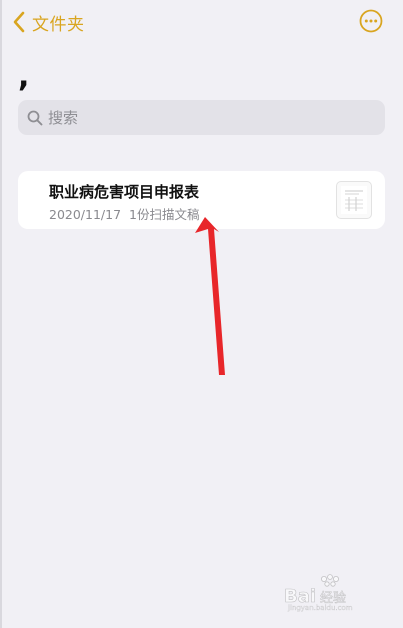 The width and height of the screenshot is (403, 628). I want to click on chevron-left-icon, so click(19, 22).